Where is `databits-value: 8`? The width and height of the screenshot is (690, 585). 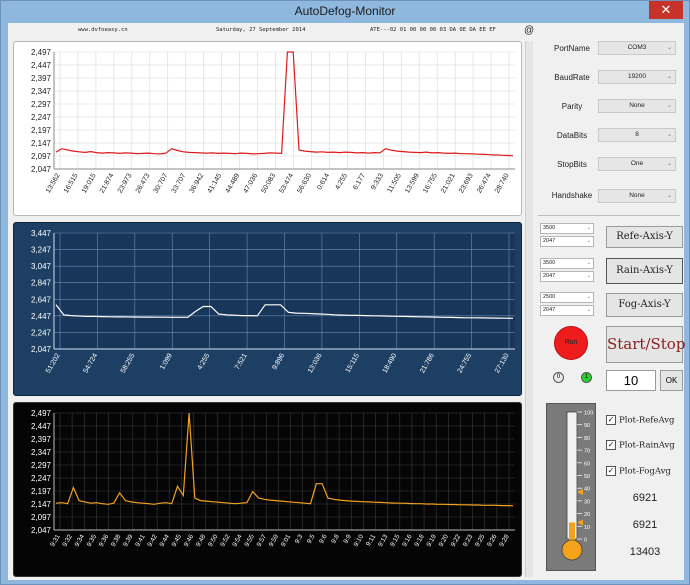
databits-value: 8 is located at coordinates (637, 134).